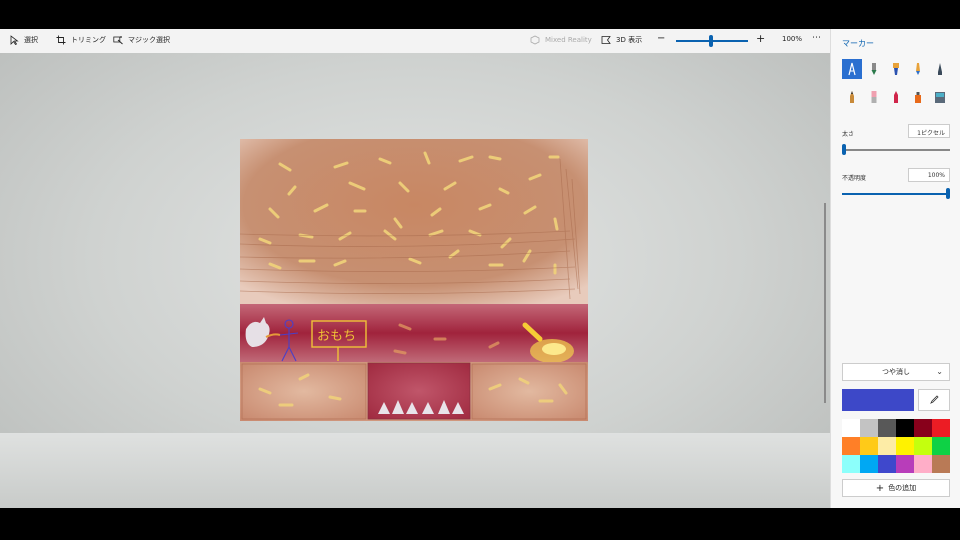 This screenshot has height=540, width=960. Describe the element at coordinates (902, 488) in the screenshot. I see `add-color-label: 色の追加` at that location.